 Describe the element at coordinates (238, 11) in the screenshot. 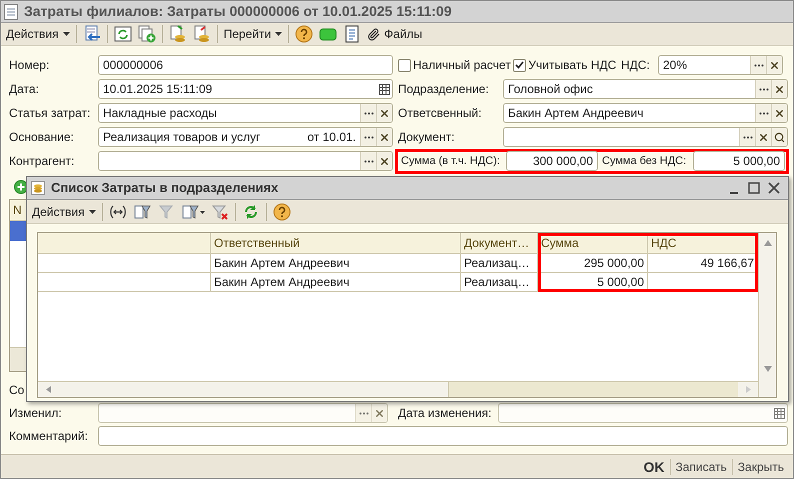

I see `window-title: Затраты филиалов: Затраты 000000006 от 10.01.2025 15:11:09` at that location.